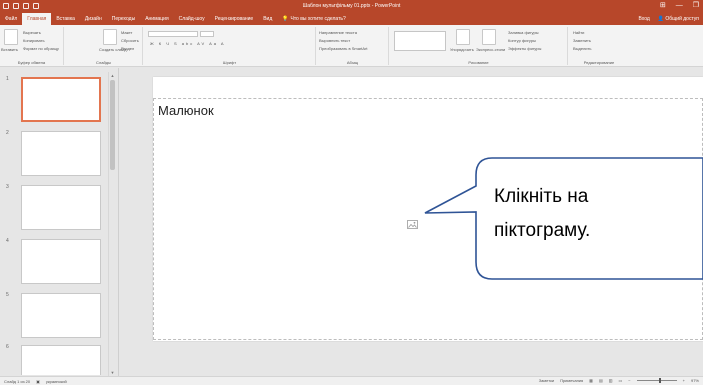  Describe the element at coordinates (318, 19) in the screenshot. I see `tell-me-label: Что вы хотите сделать?` at that location.